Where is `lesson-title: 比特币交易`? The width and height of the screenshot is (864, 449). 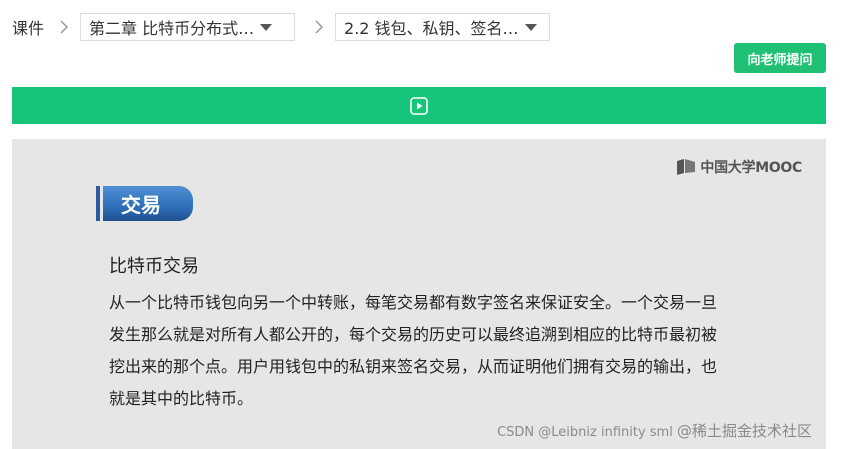 lesson-title: 比特币交易 is located at coordinates (154, 266).